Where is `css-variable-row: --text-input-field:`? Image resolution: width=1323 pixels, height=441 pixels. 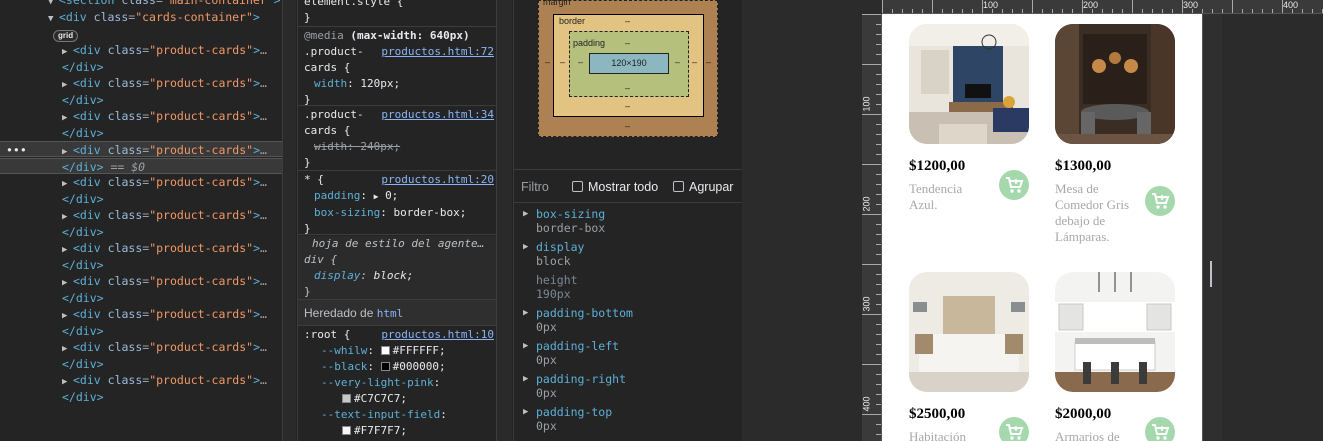
css-variable-row: --text-input-field: is located at coordinates (400, 415).